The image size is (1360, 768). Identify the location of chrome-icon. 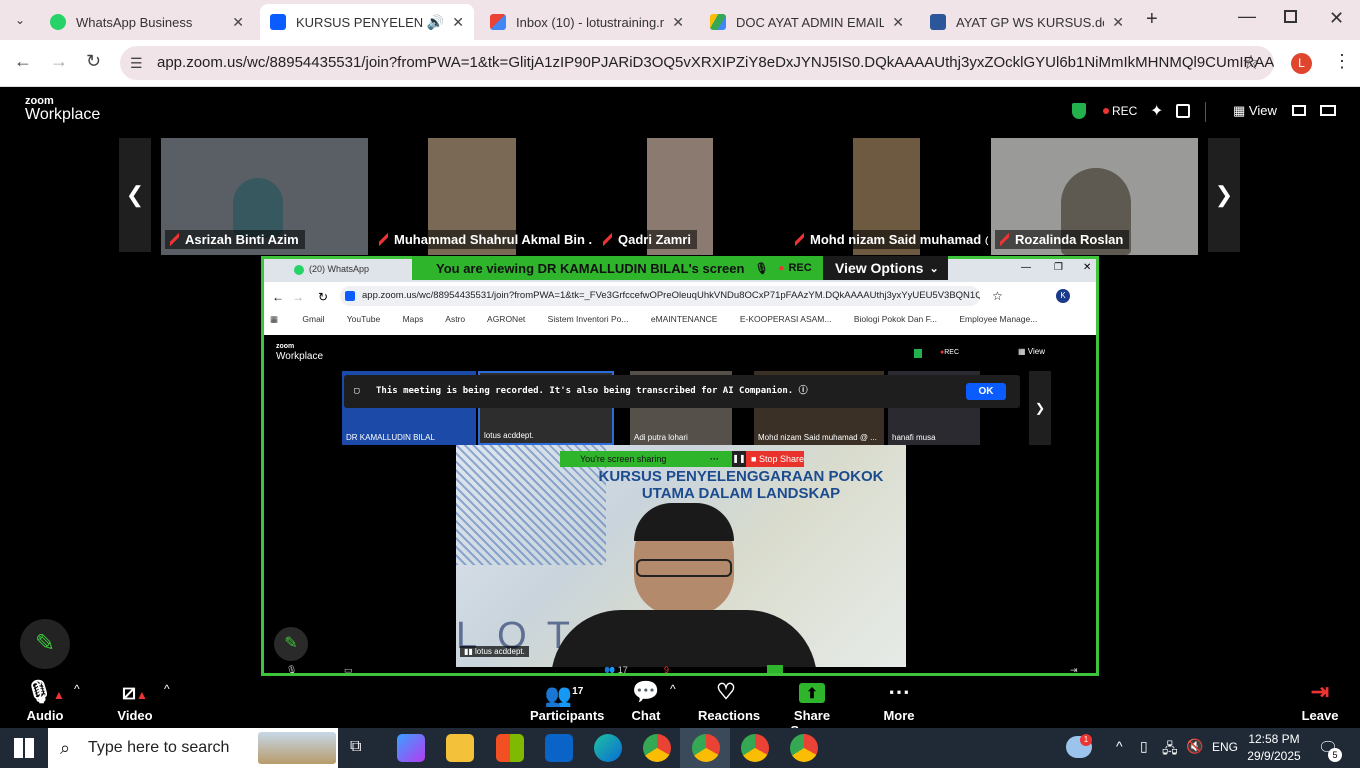
(657, 748).